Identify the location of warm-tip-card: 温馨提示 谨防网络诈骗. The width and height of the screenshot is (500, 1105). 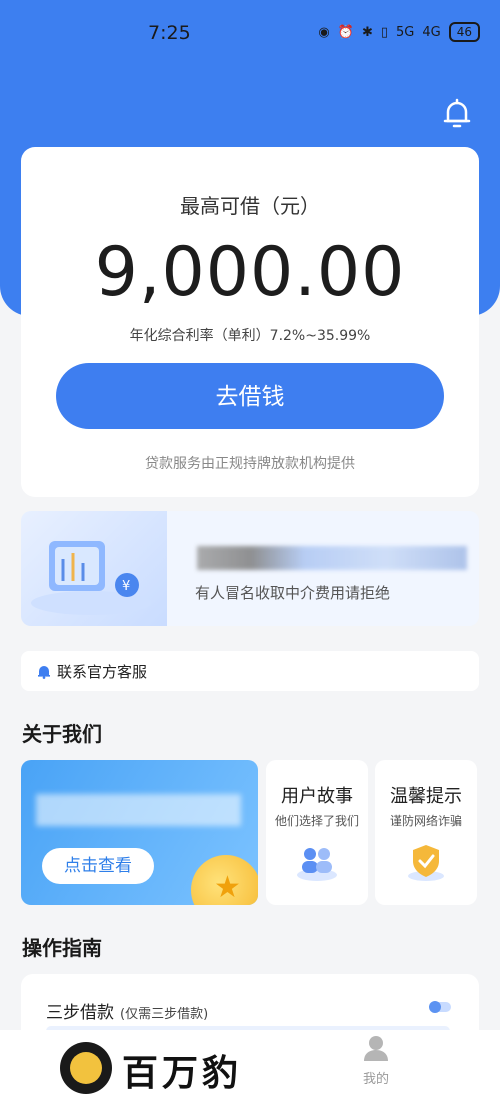
(426, 832).